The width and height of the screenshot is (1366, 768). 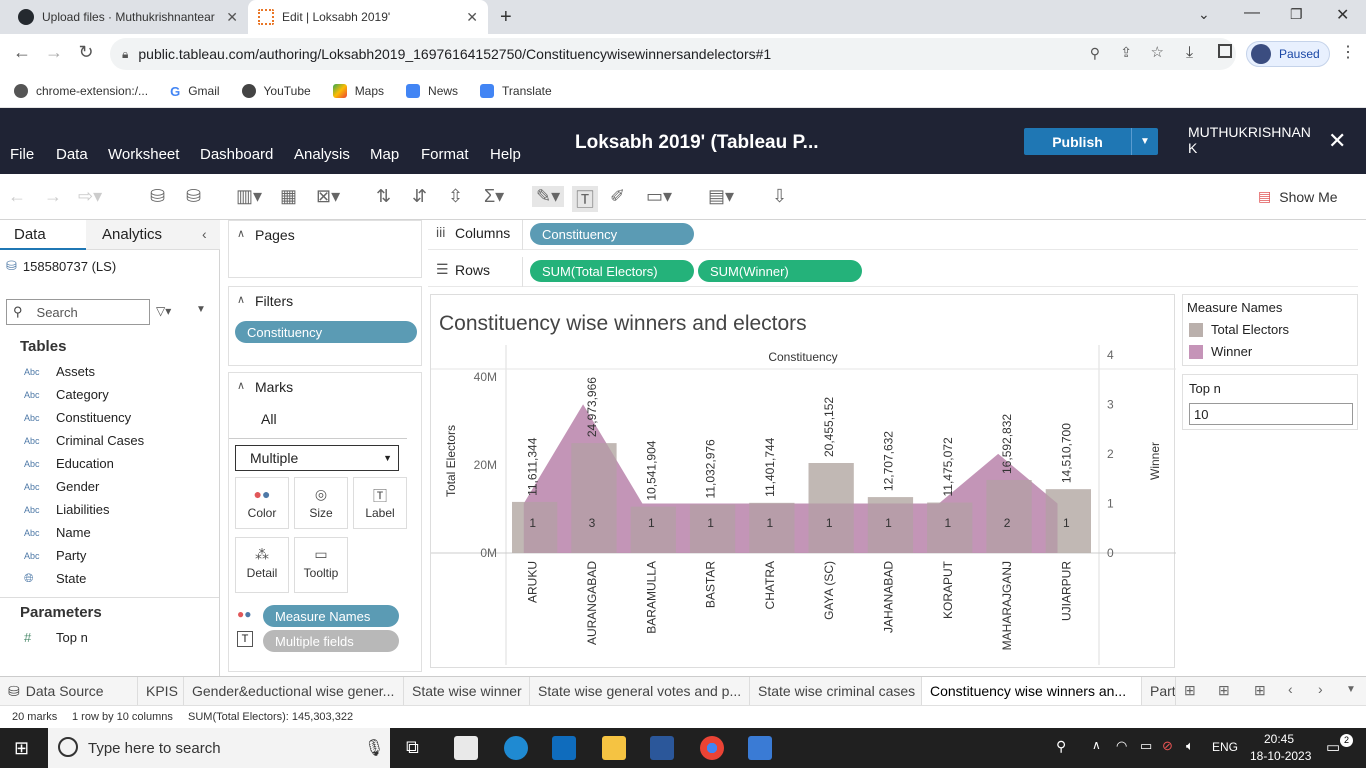 I want to click on bookmark-youtube: YouTube, so click(x=276, y=90).